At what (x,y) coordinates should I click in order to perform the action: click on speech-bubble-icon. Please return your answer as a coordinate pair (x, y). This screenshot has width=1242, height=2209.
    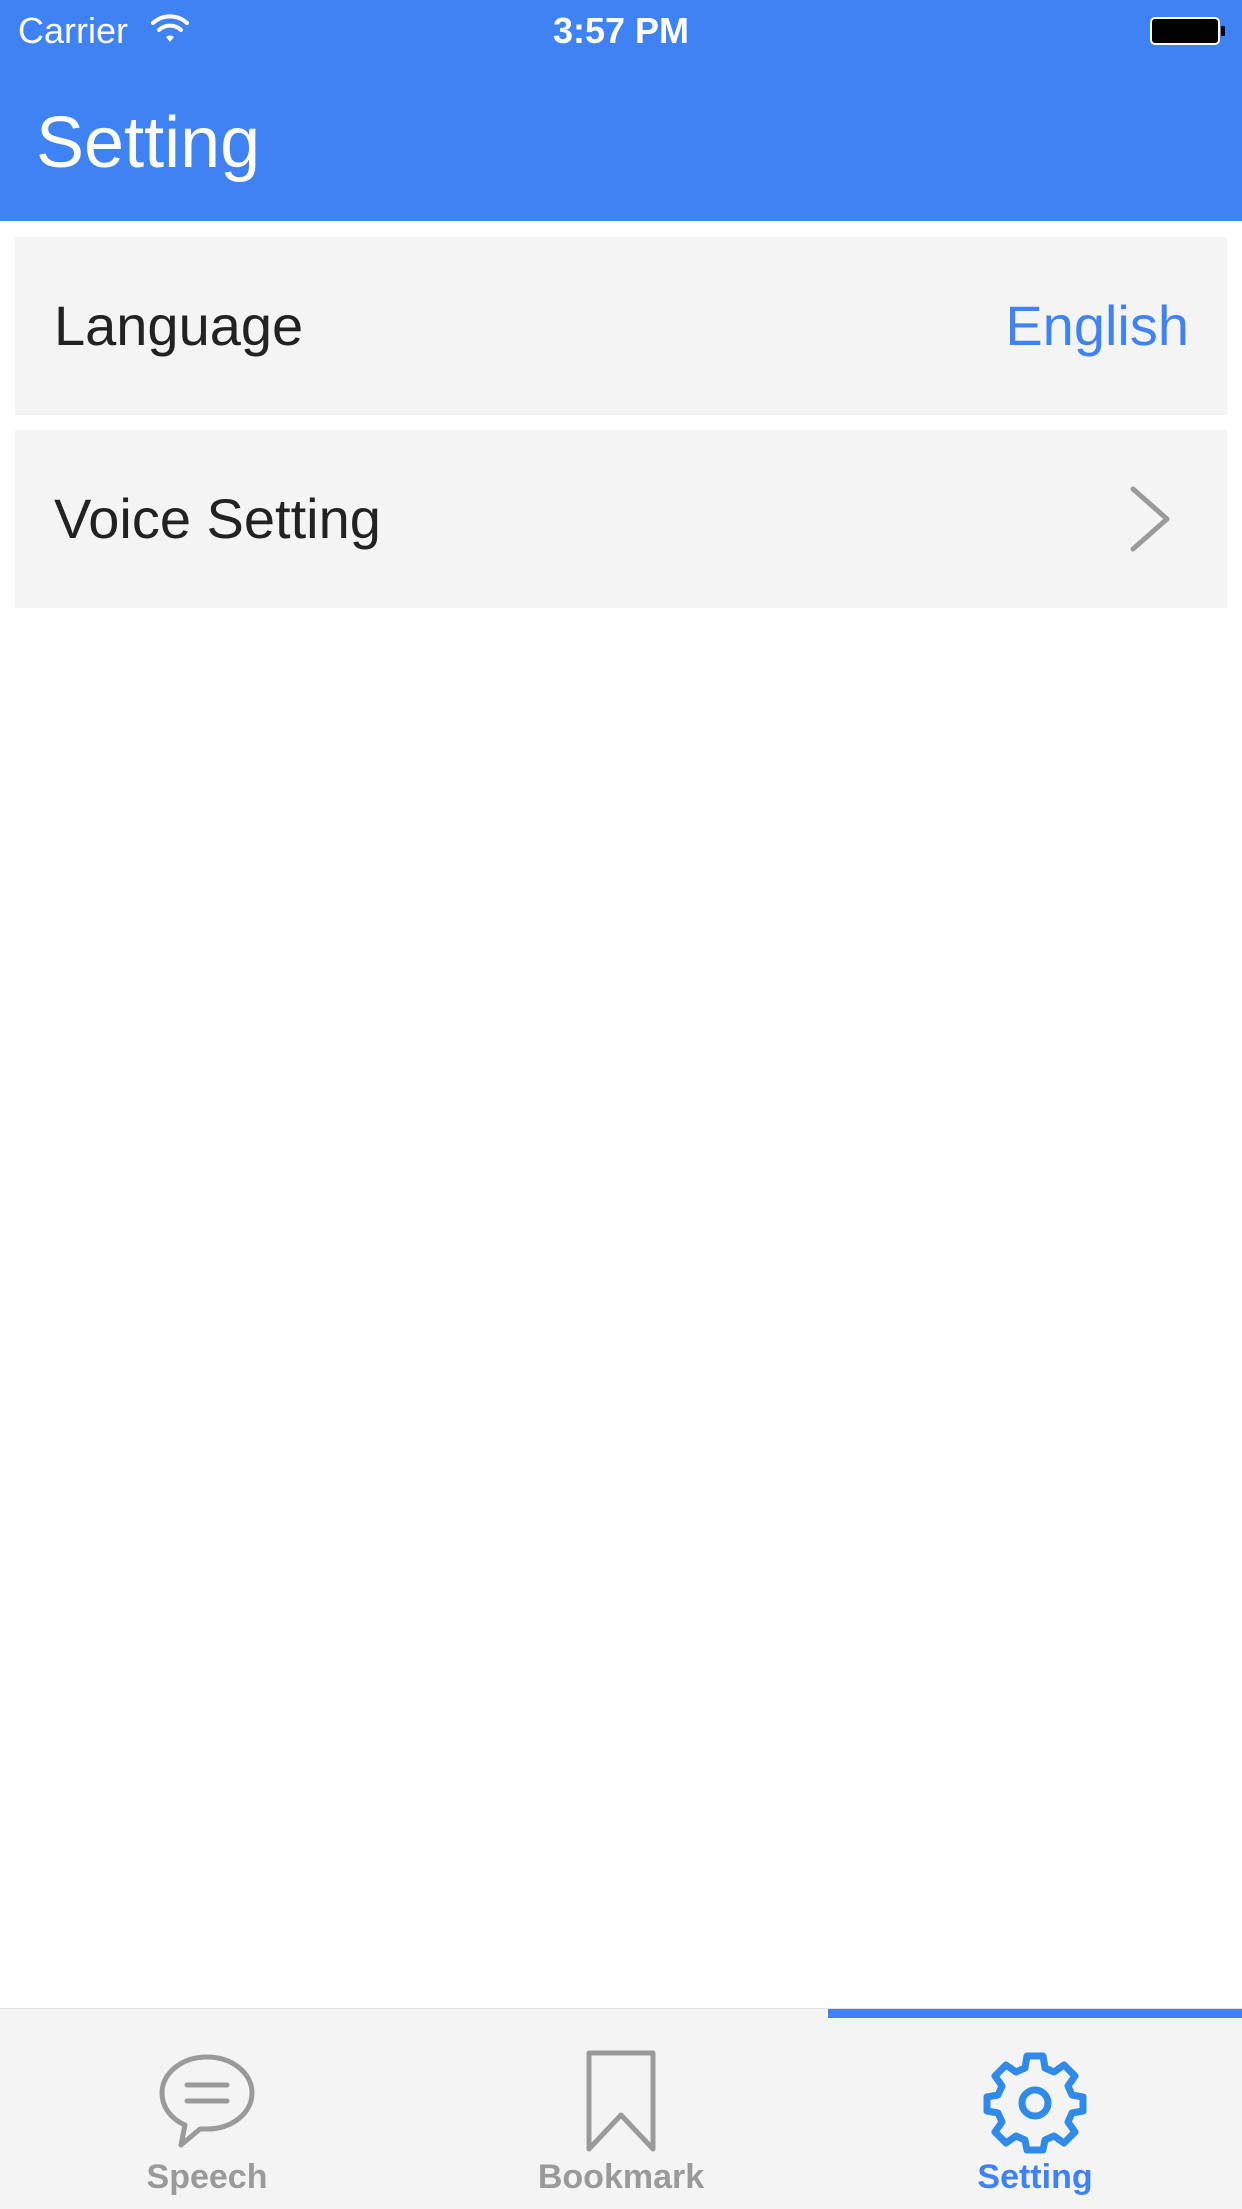
    Looking at the image, I should click on (207, 2101).